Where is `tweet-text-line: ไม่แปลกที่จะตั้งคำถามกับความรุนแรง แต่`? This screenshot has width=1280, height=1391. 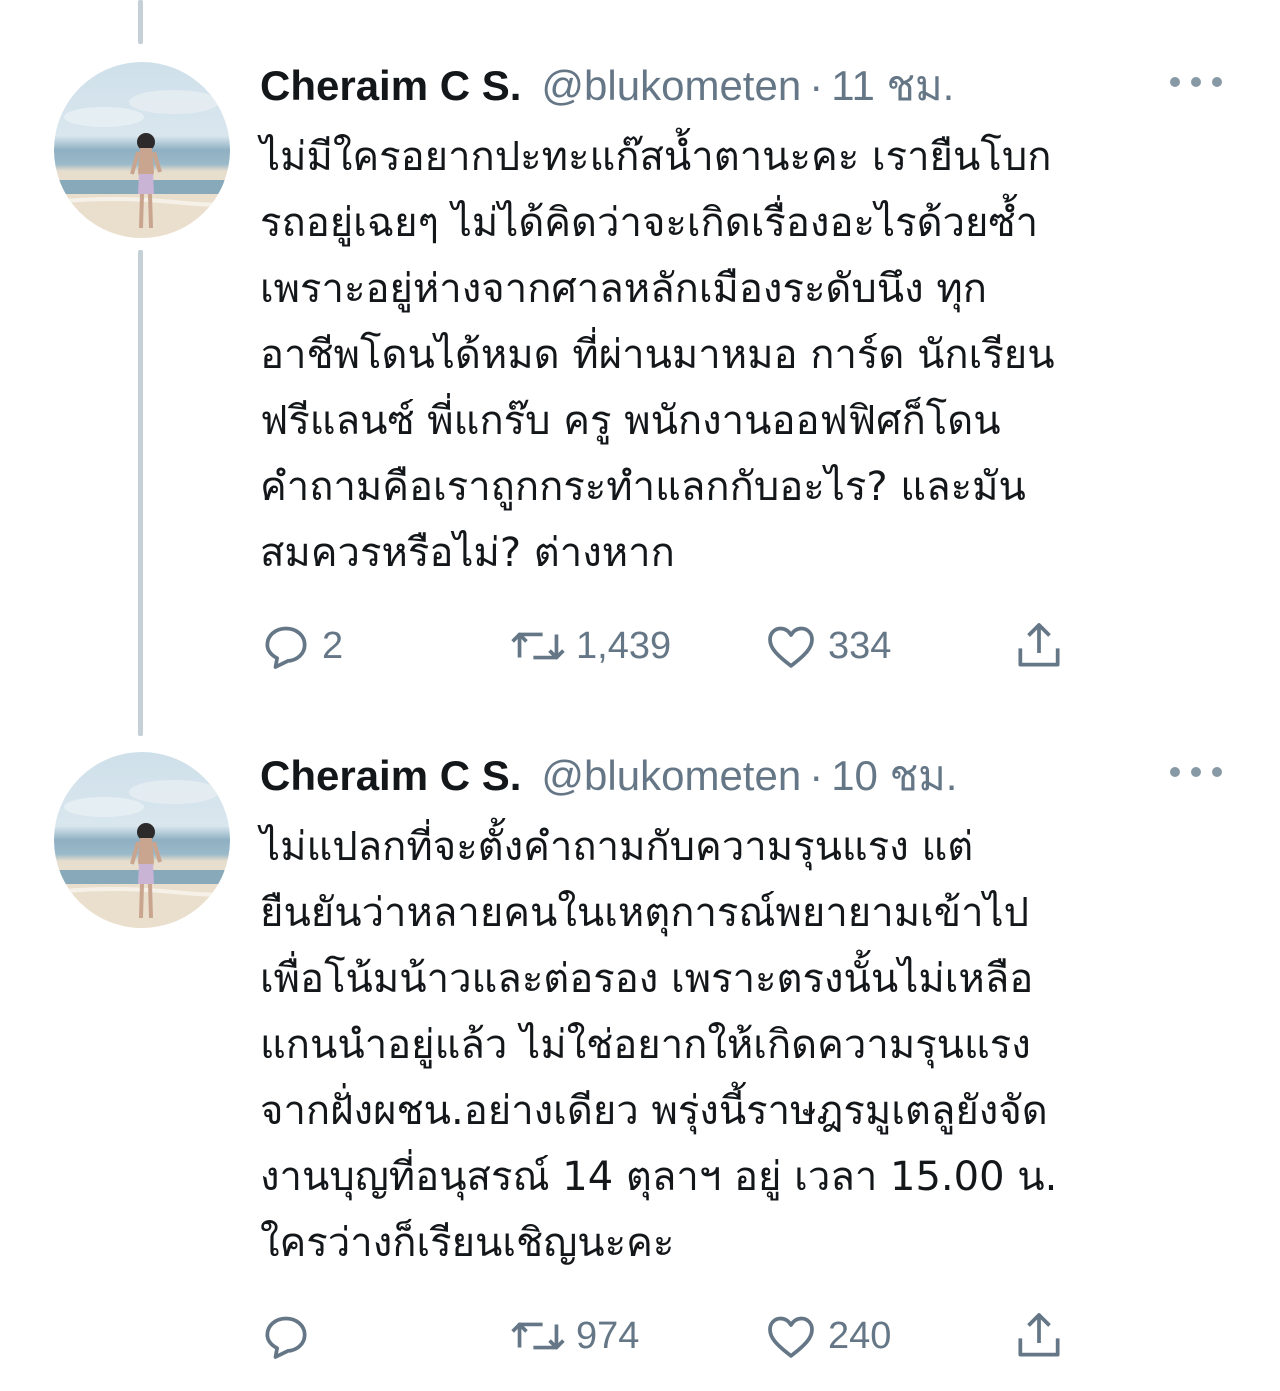 tweet-text-line: ไม่แปลกที่จะตั้งคำถามกับความรุนแรง แต่ is located at coordinates (617, 847).